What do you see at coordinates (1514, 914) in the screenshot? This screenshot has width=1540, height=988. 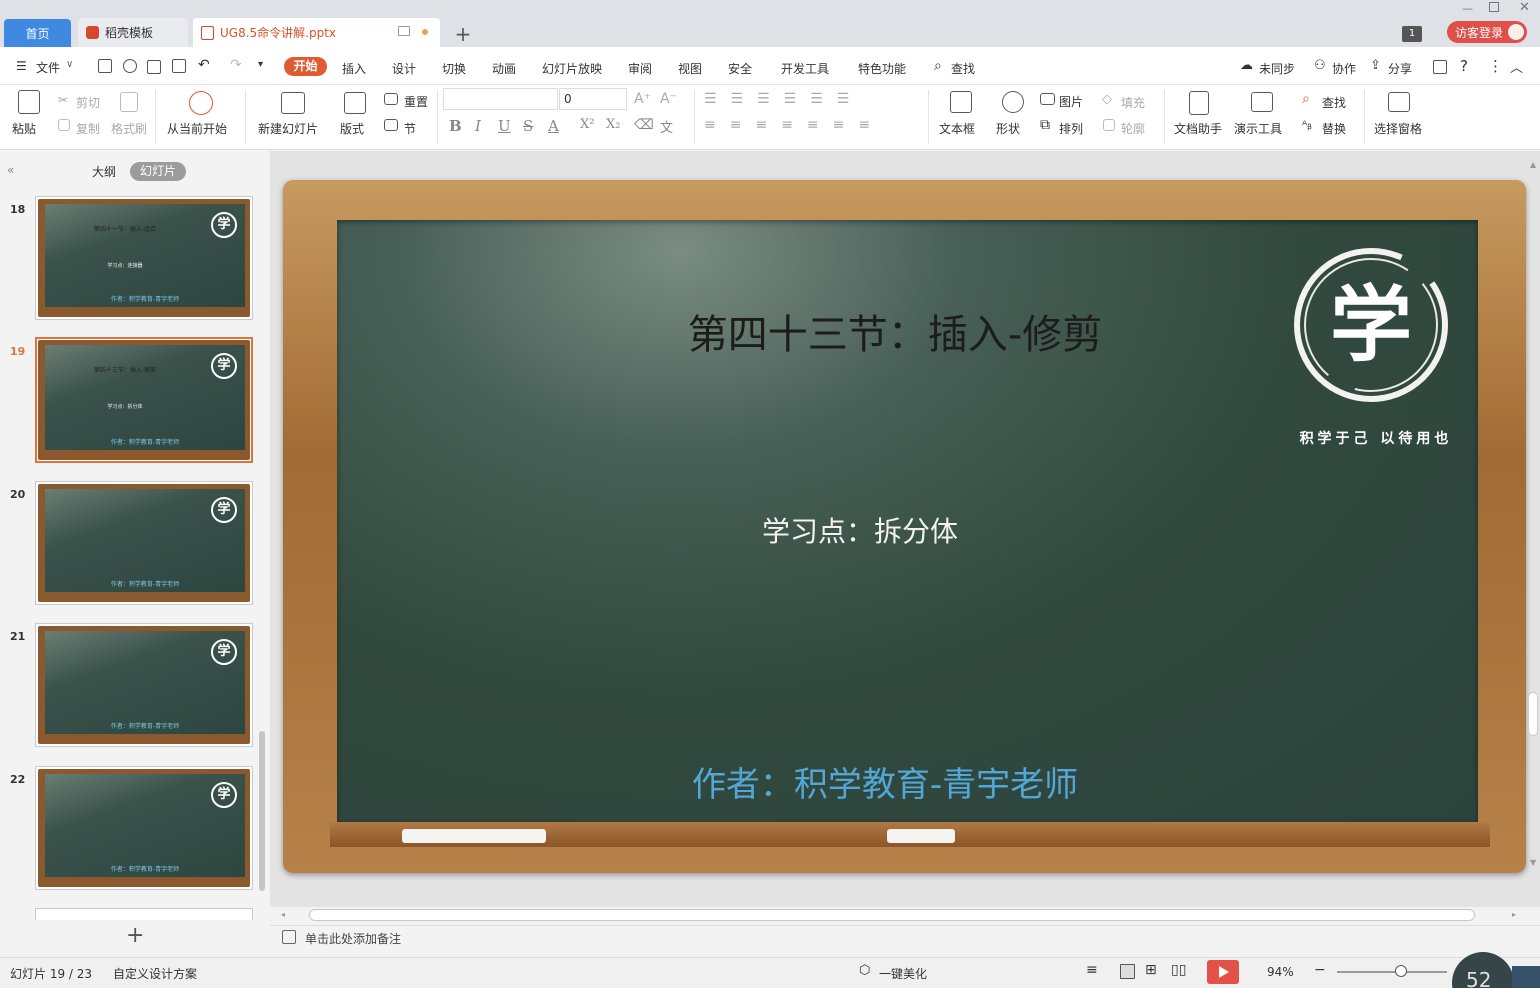 I see `scroll-right-icon: ▸` at bounding box center [1514, 914].